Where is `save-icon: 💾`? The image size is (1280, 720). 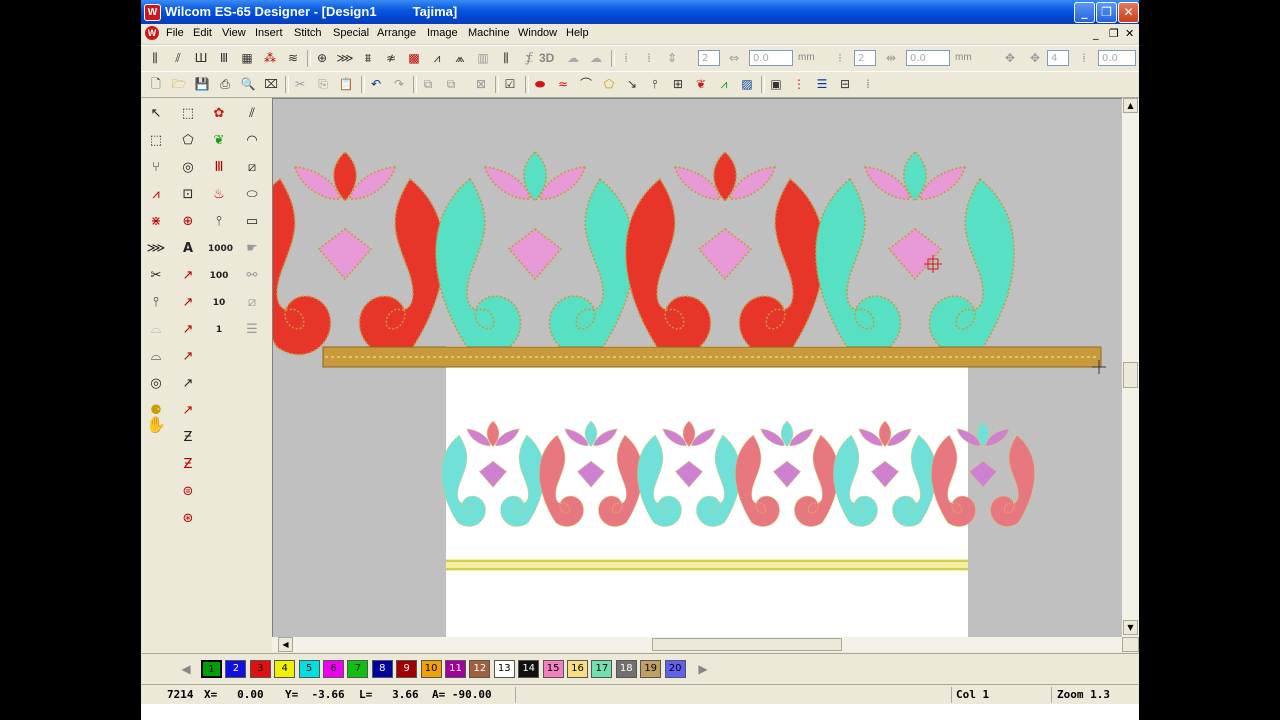
save-icon: 💾 is located at coordinates (202, 84).